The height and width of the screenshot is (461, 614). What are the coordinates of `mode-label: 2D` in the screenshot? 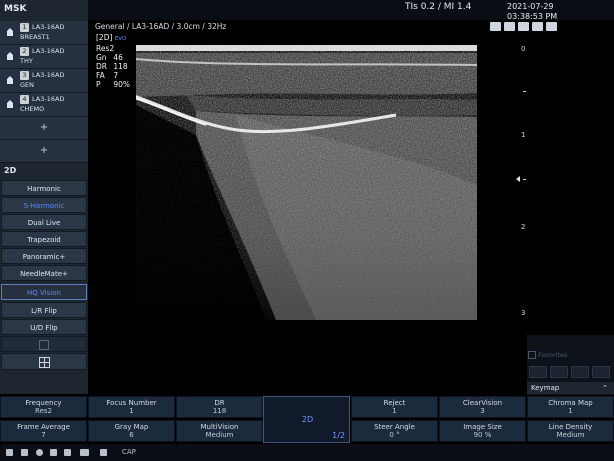 It's located at (10, 170).